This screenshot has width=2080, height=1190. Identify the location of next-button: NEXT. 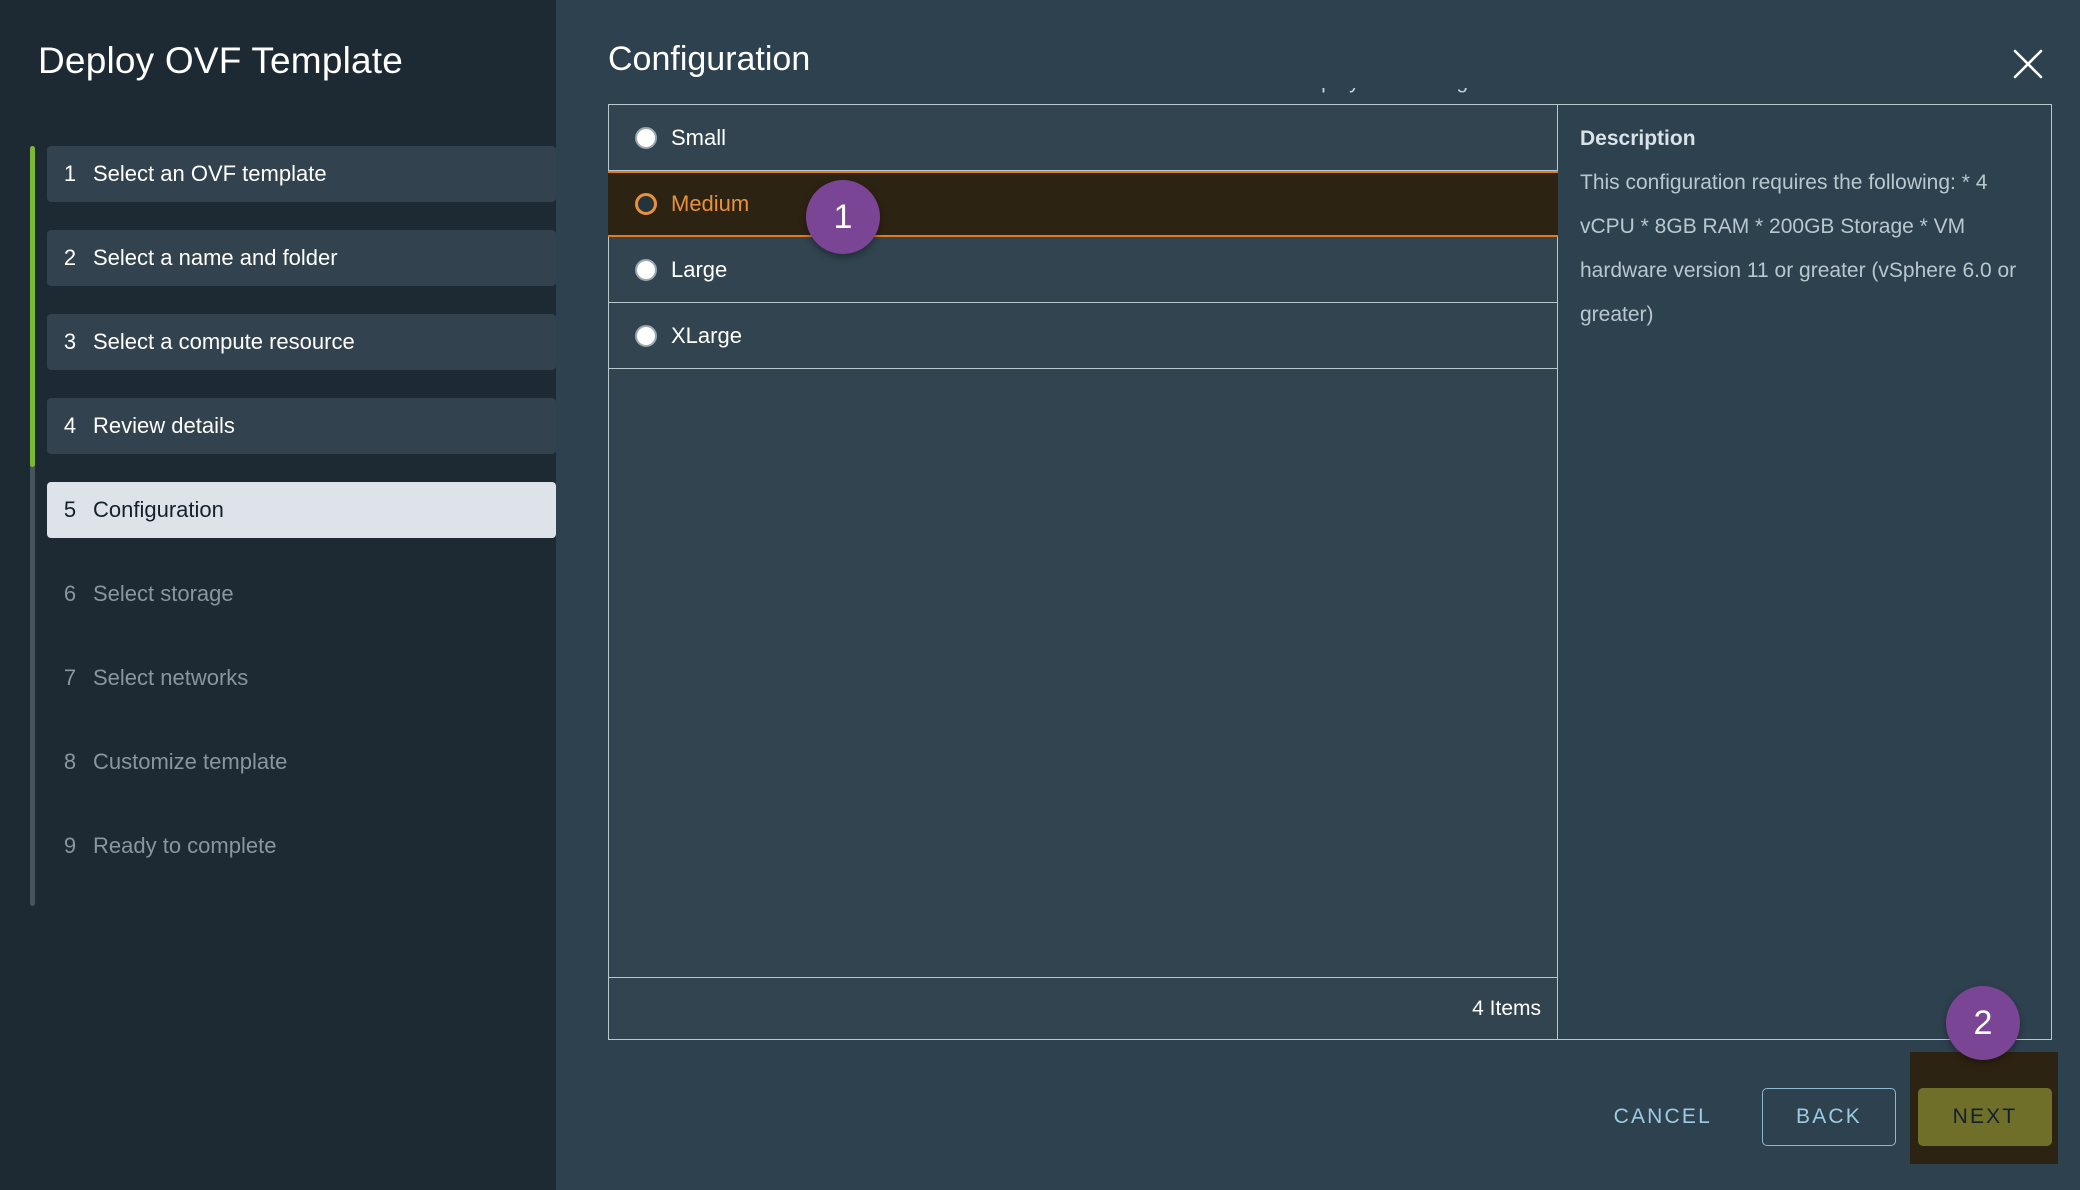
(1985, 1117).